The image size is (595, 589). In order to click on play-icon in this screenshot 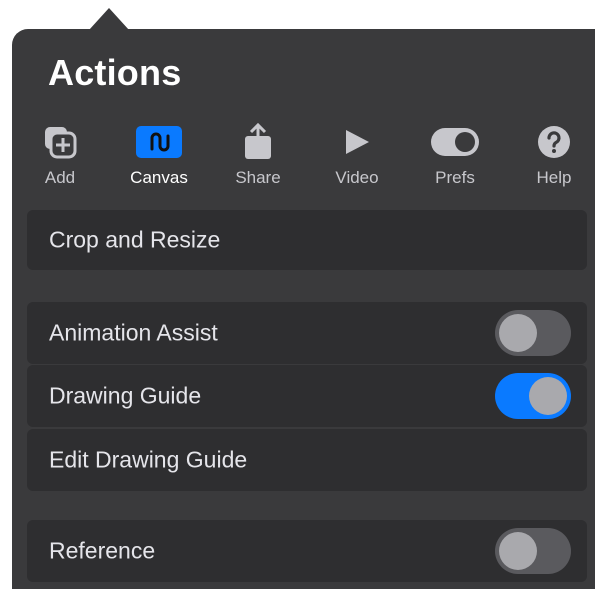, I will do `click(357, 142)`.